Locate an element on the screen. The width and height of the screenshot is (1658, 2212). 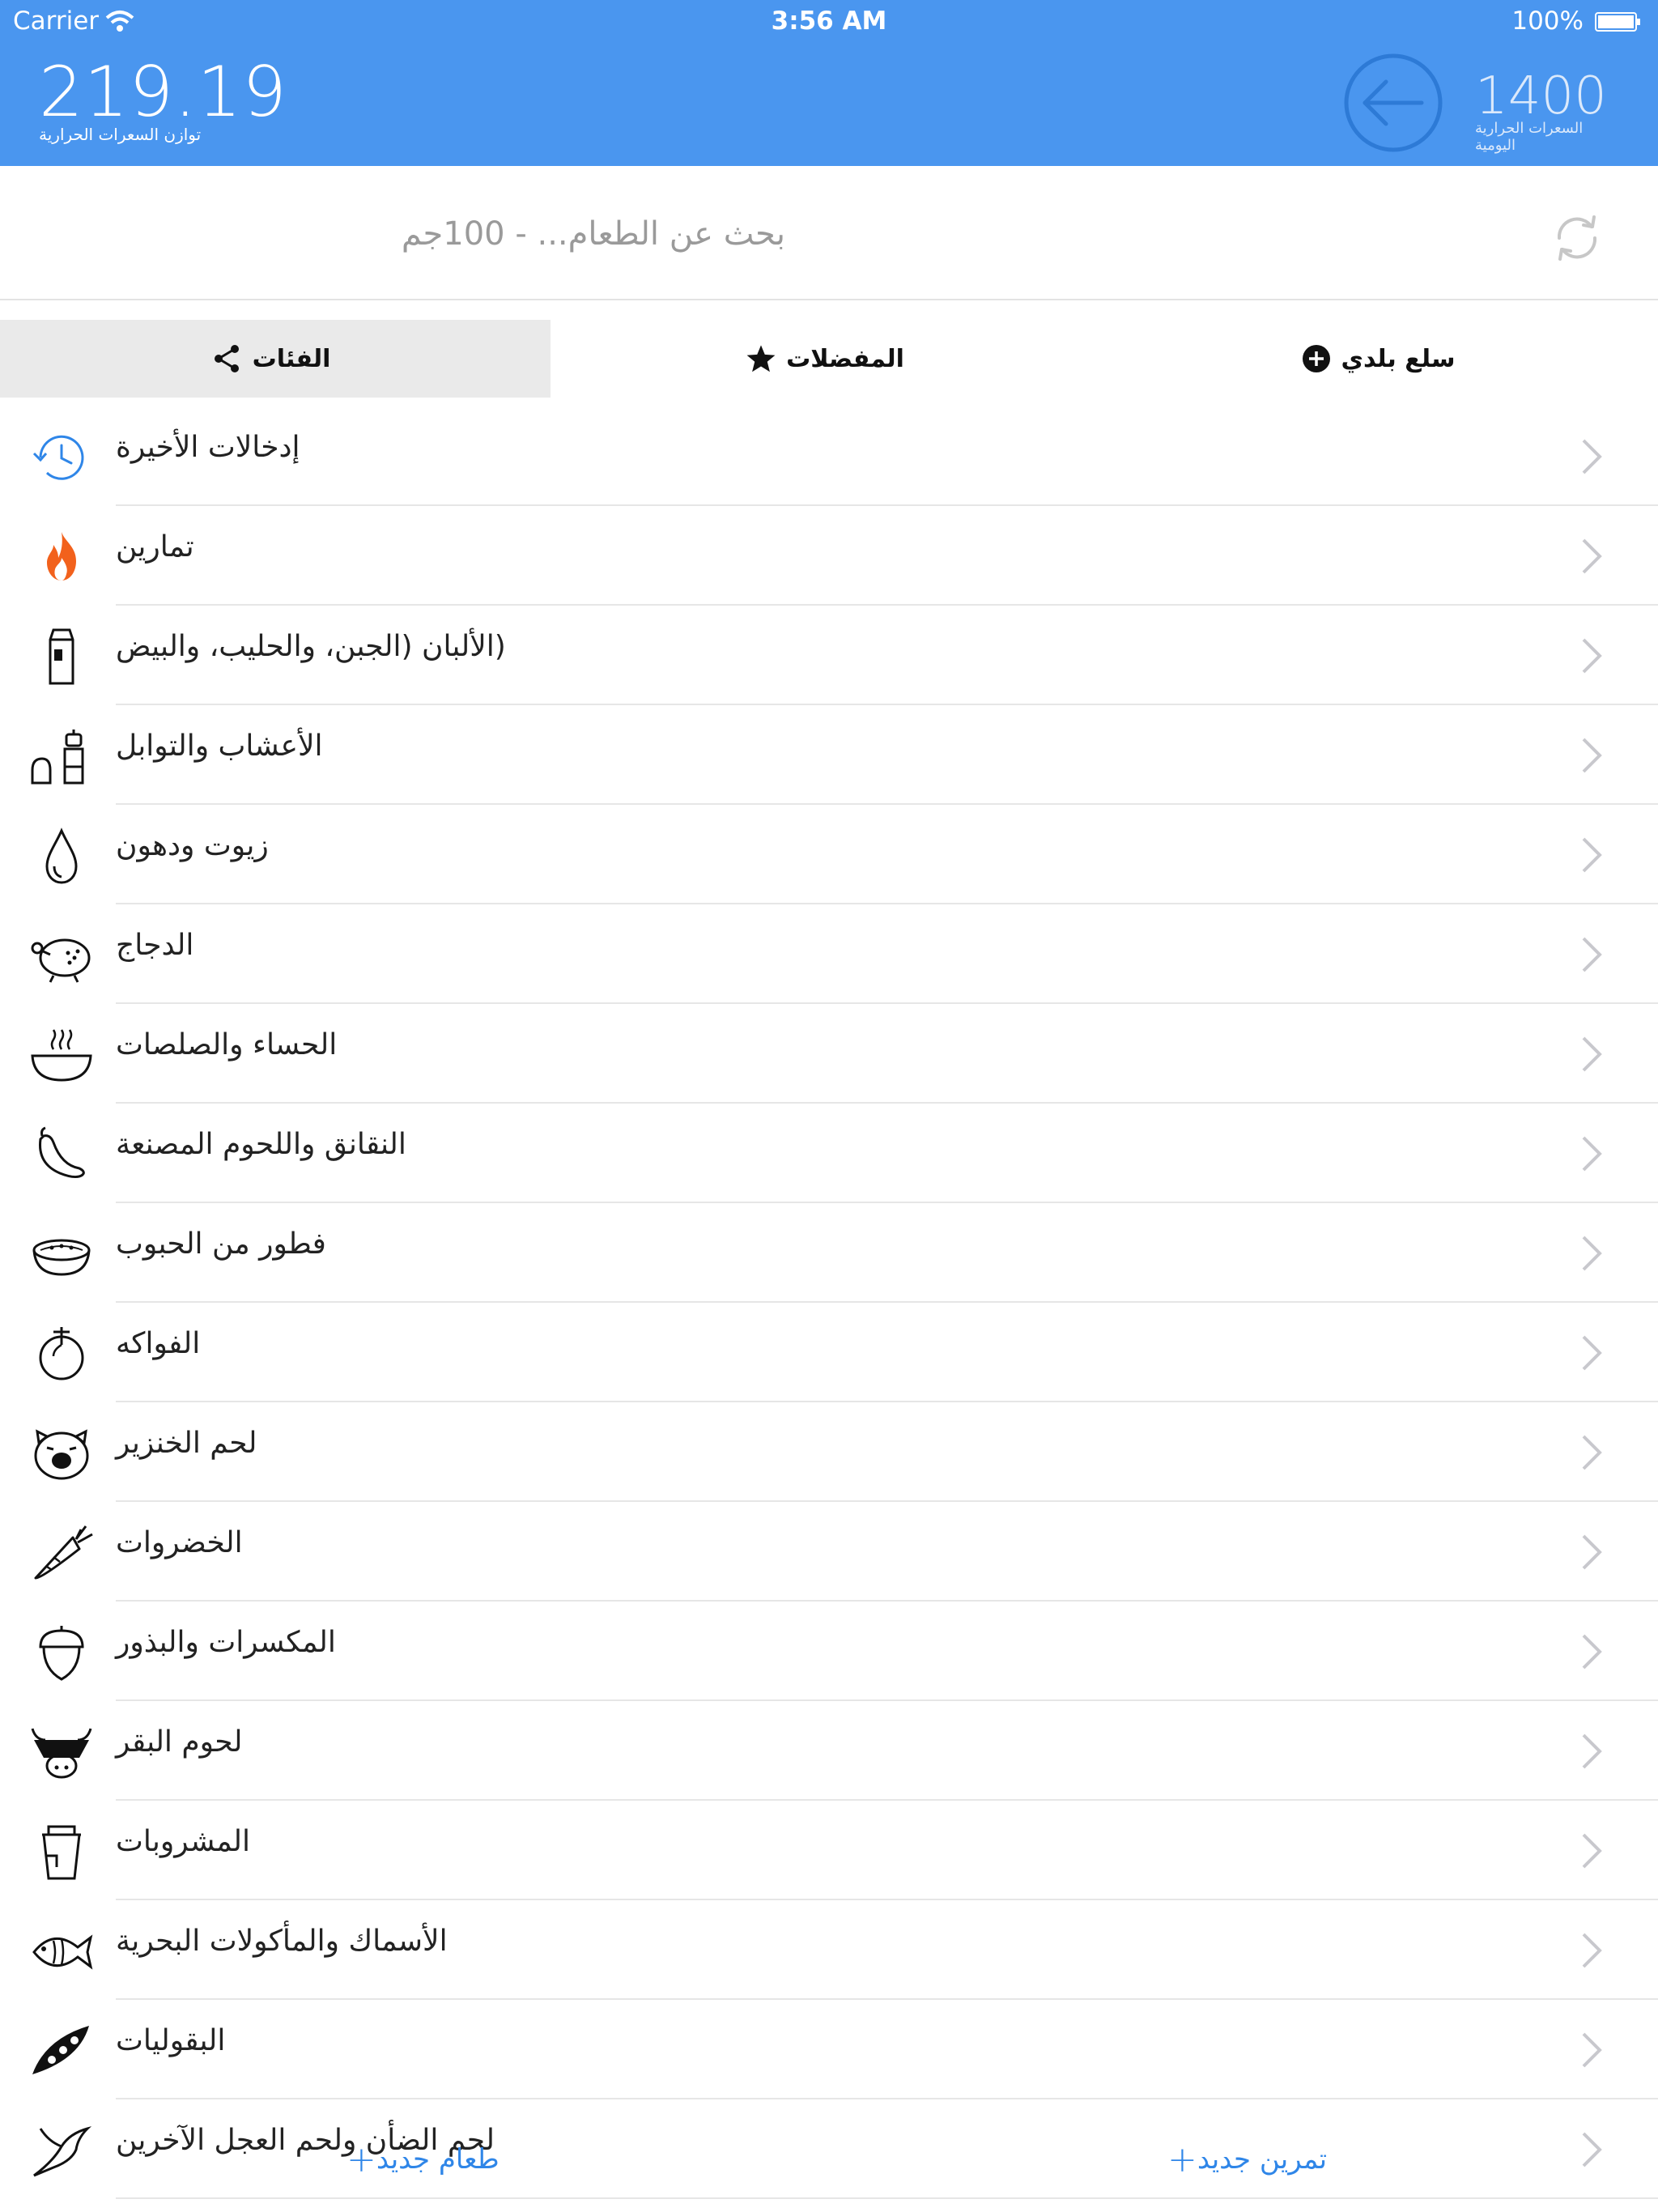
arrow-left-circle-icon is located at coordinates (1393, 103).